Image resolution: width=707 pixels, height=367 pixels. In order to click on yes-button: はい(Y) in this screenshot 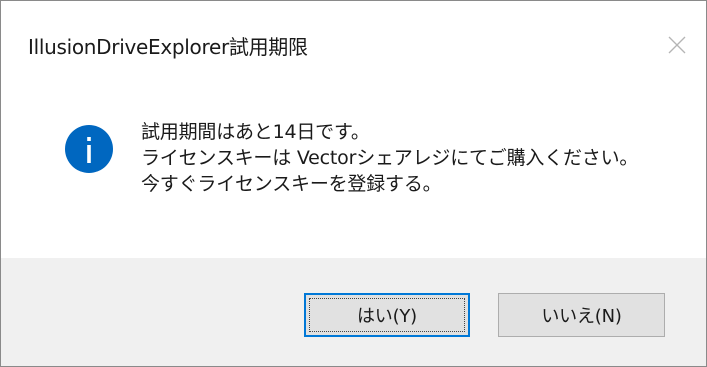, I will do `click(387, 315)`.